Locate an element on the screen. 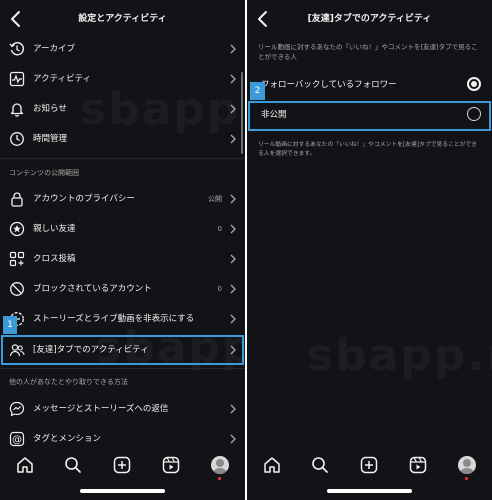  menu-item-messages-replies: メッセージとストーリーズへの返信 is located at coordinates (122, 409).